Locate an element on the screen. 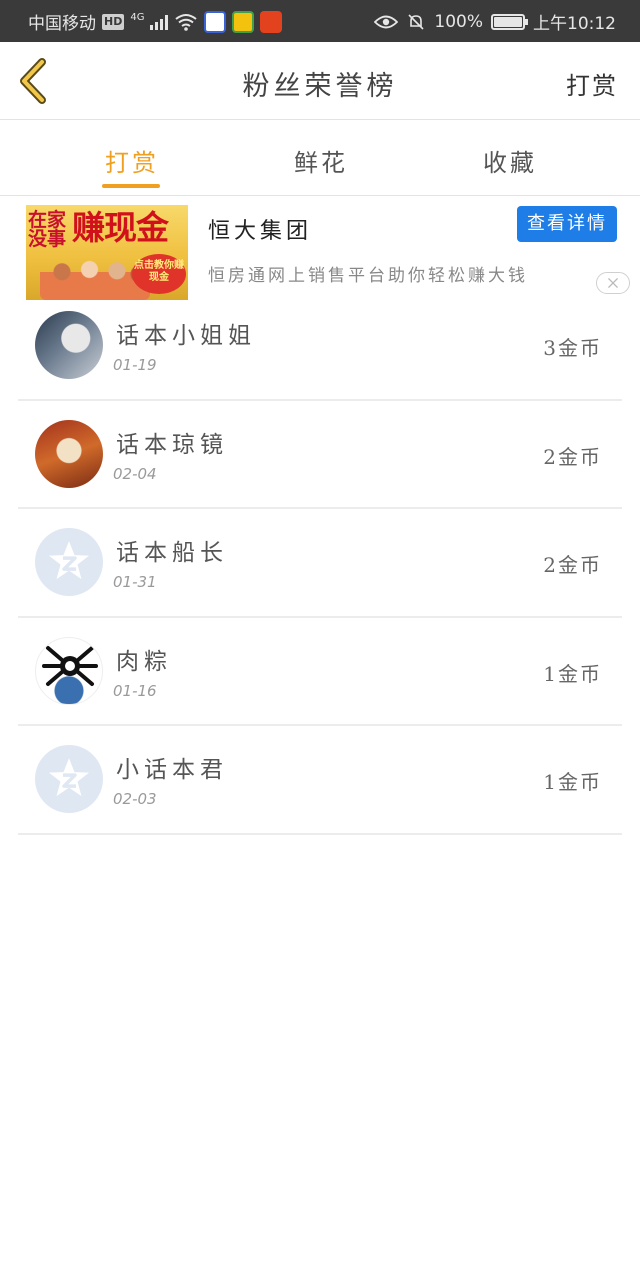 The image size is (640, 1280). list-item: 话本船长 01-31 2金币 is located at coordinates (320, 563).